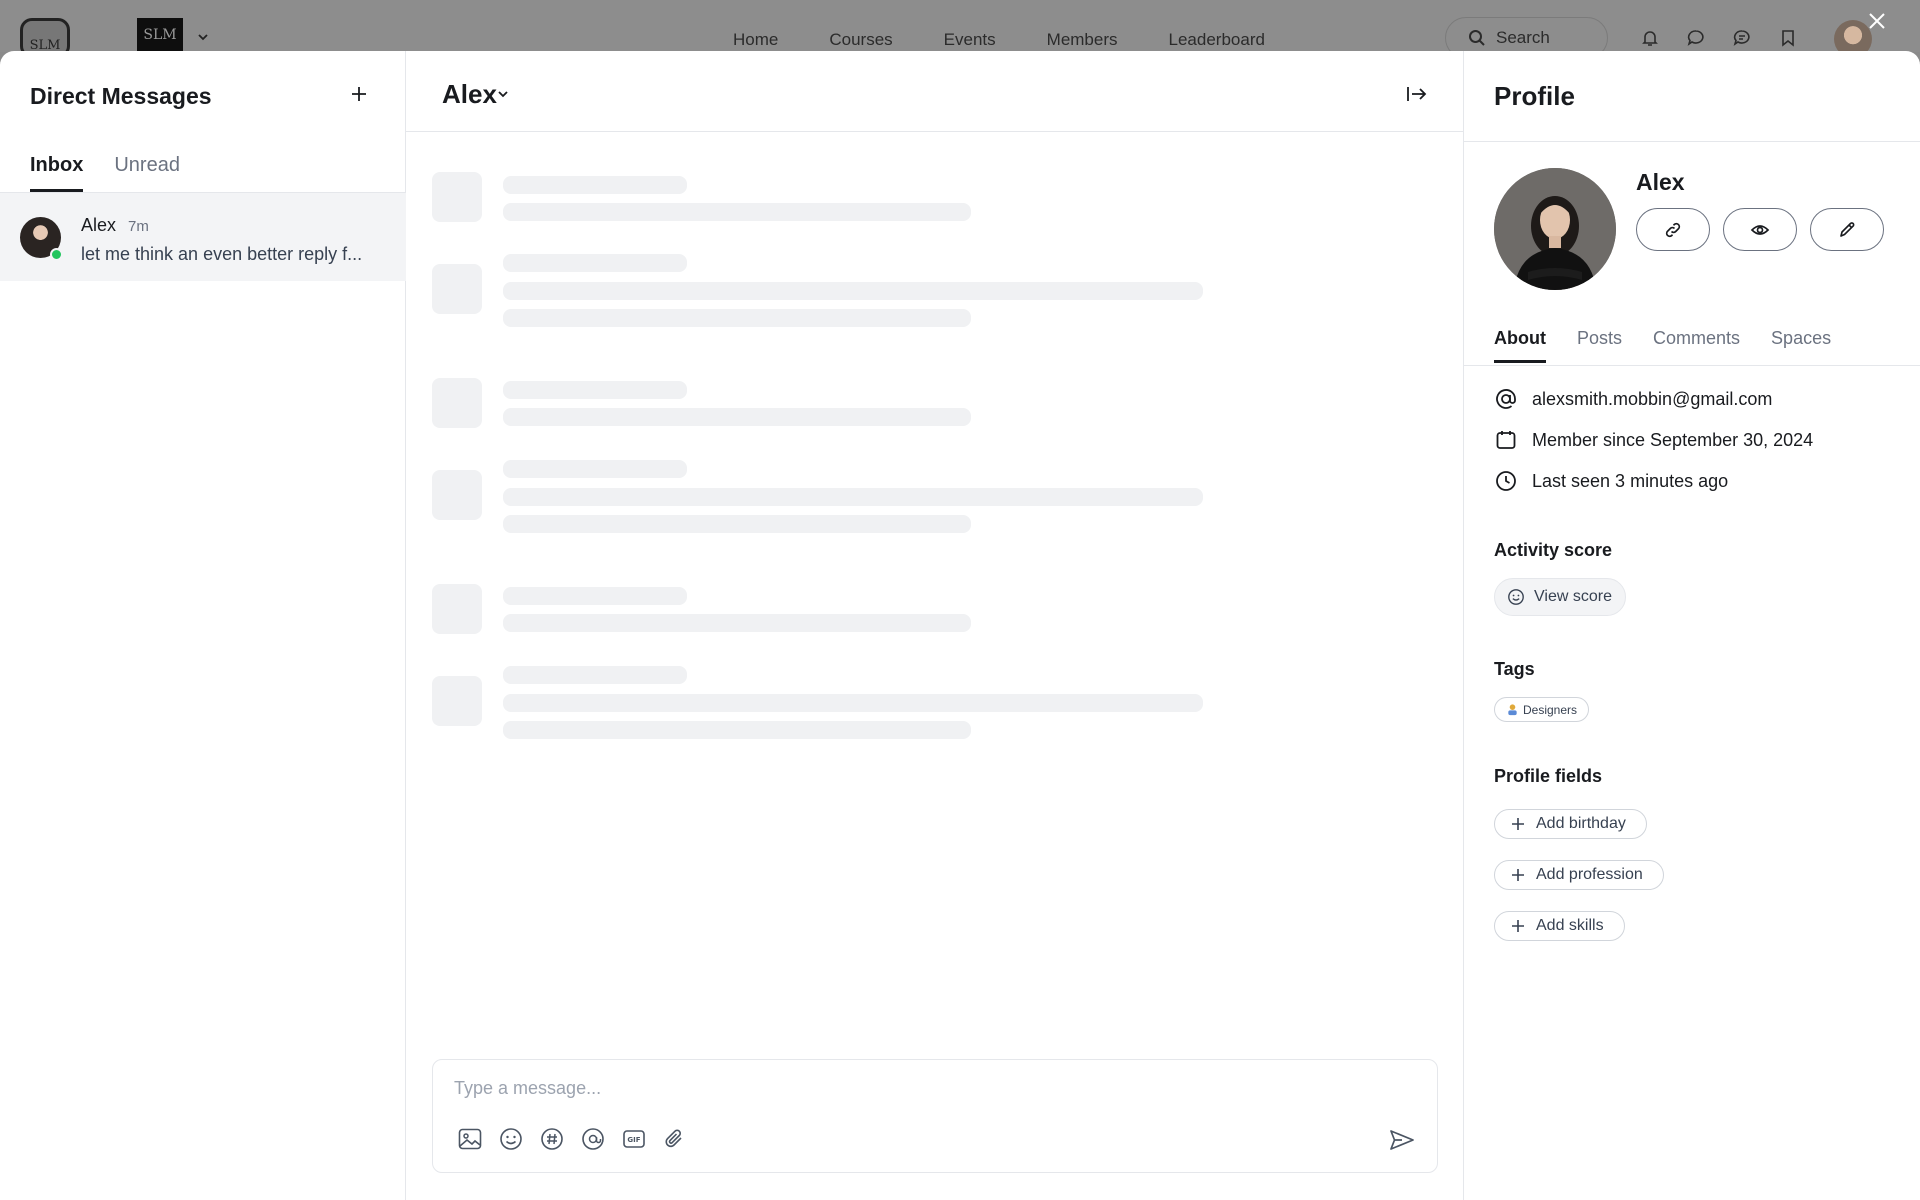 The width and height of the screenshot is (1920, 1200). I want to click on last-seen: Last seen 3 minutes ago, so click(1630, 480).